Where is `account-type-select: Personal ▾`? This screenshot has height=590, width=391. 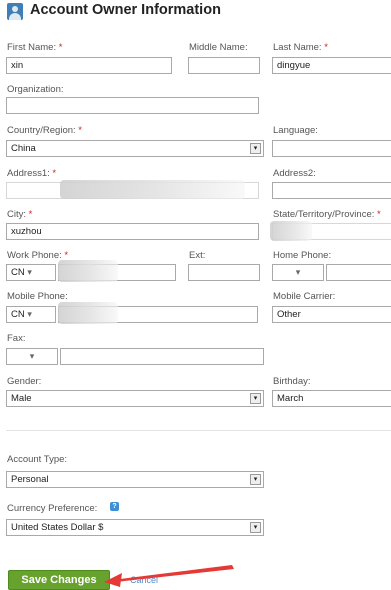 account-type-select: Personal ▾ is located at coordinates (135, 479).